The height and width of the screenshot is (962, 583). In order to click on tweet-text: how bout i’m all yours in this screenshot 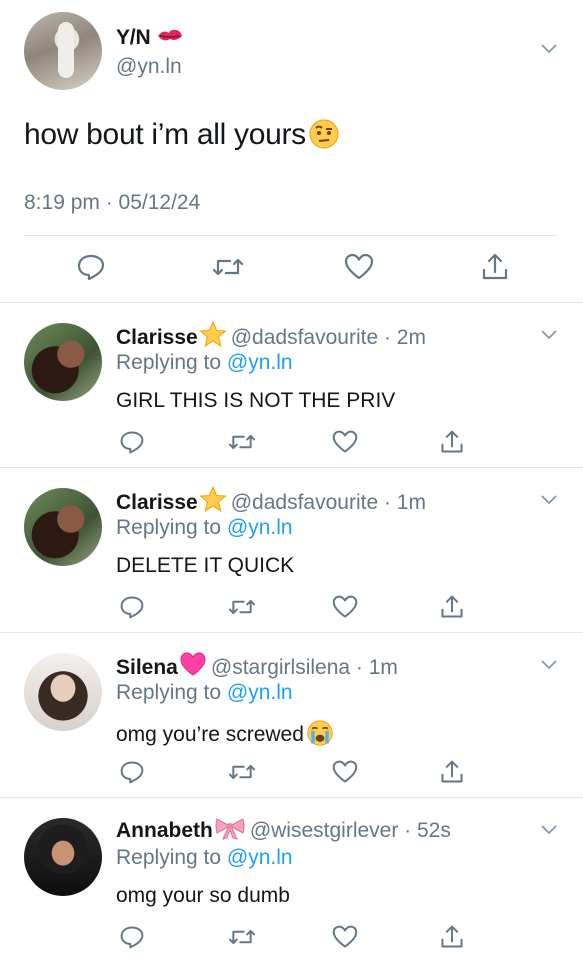, I will do `click(182, 135)`.